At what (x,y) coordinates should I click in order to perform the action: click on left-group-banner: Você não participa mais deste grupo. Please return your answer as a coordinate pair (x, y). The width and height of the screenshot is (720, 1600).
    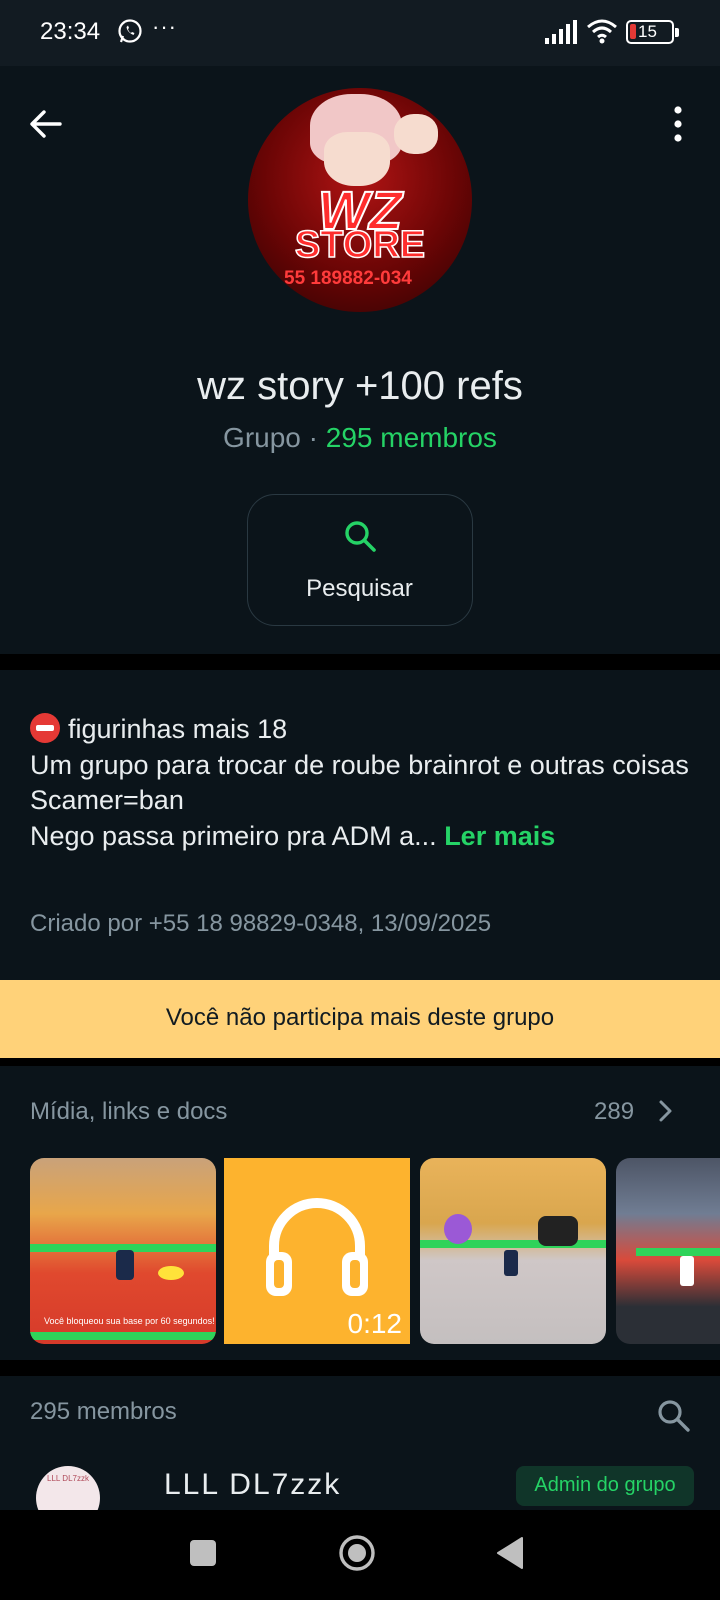
    Looking at the image, I should click on (360, 1019).